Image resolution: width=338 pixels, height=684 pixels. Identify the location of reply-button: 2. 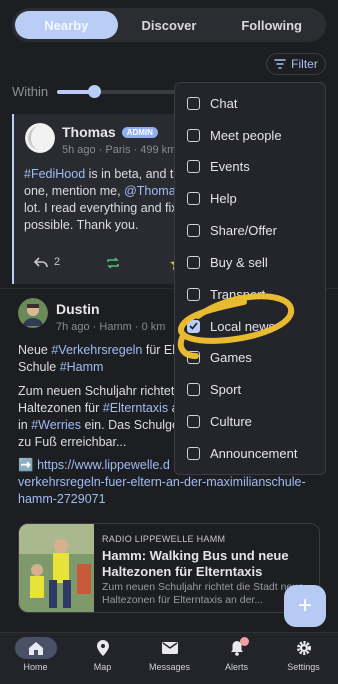
(47, 262).